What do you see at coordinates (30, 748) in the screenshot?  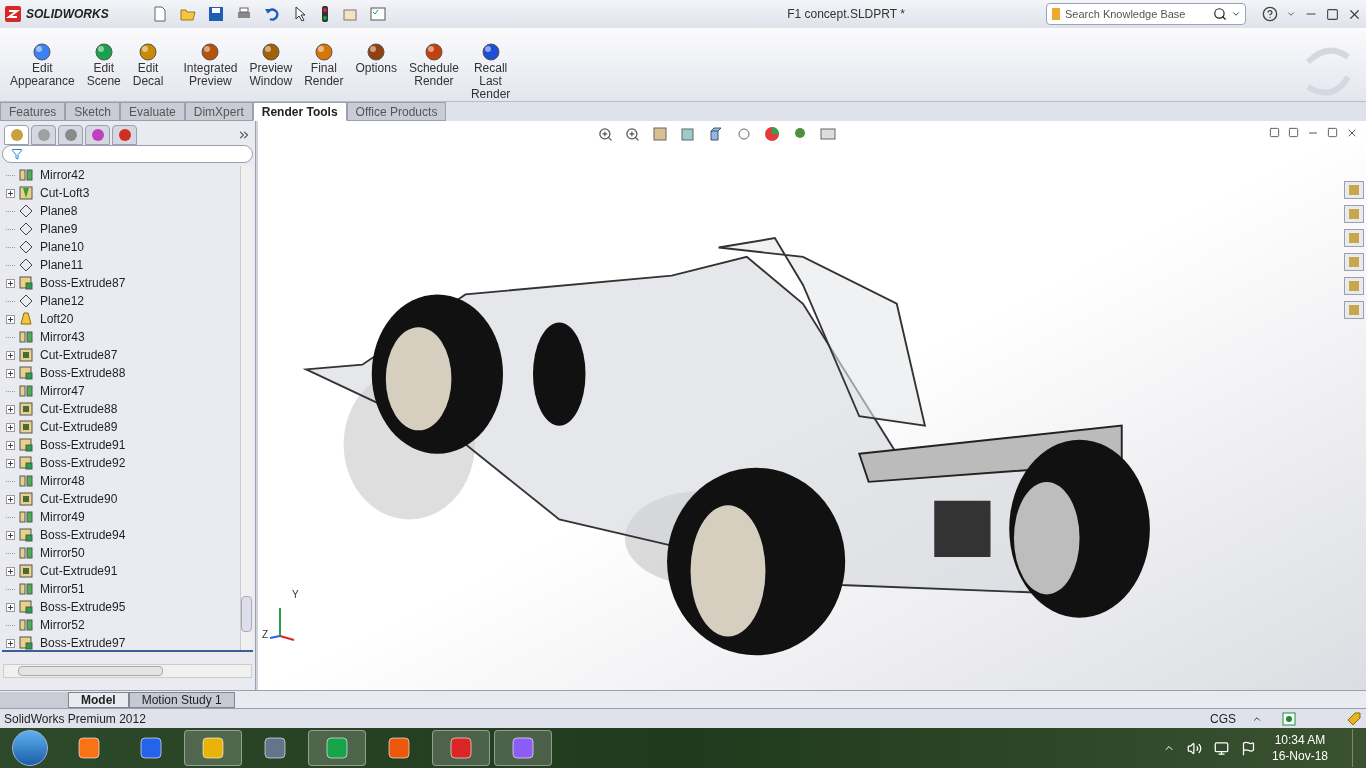 I see `start-button` at bounding box center [30, 748].